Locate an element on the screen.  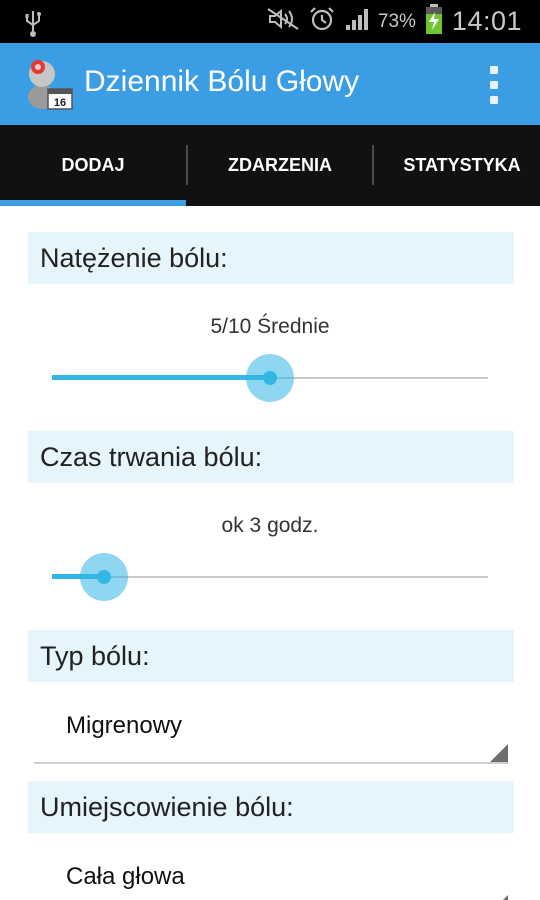
tab-statystyka: STATYSTYKA is located at coordinates (457, 165).